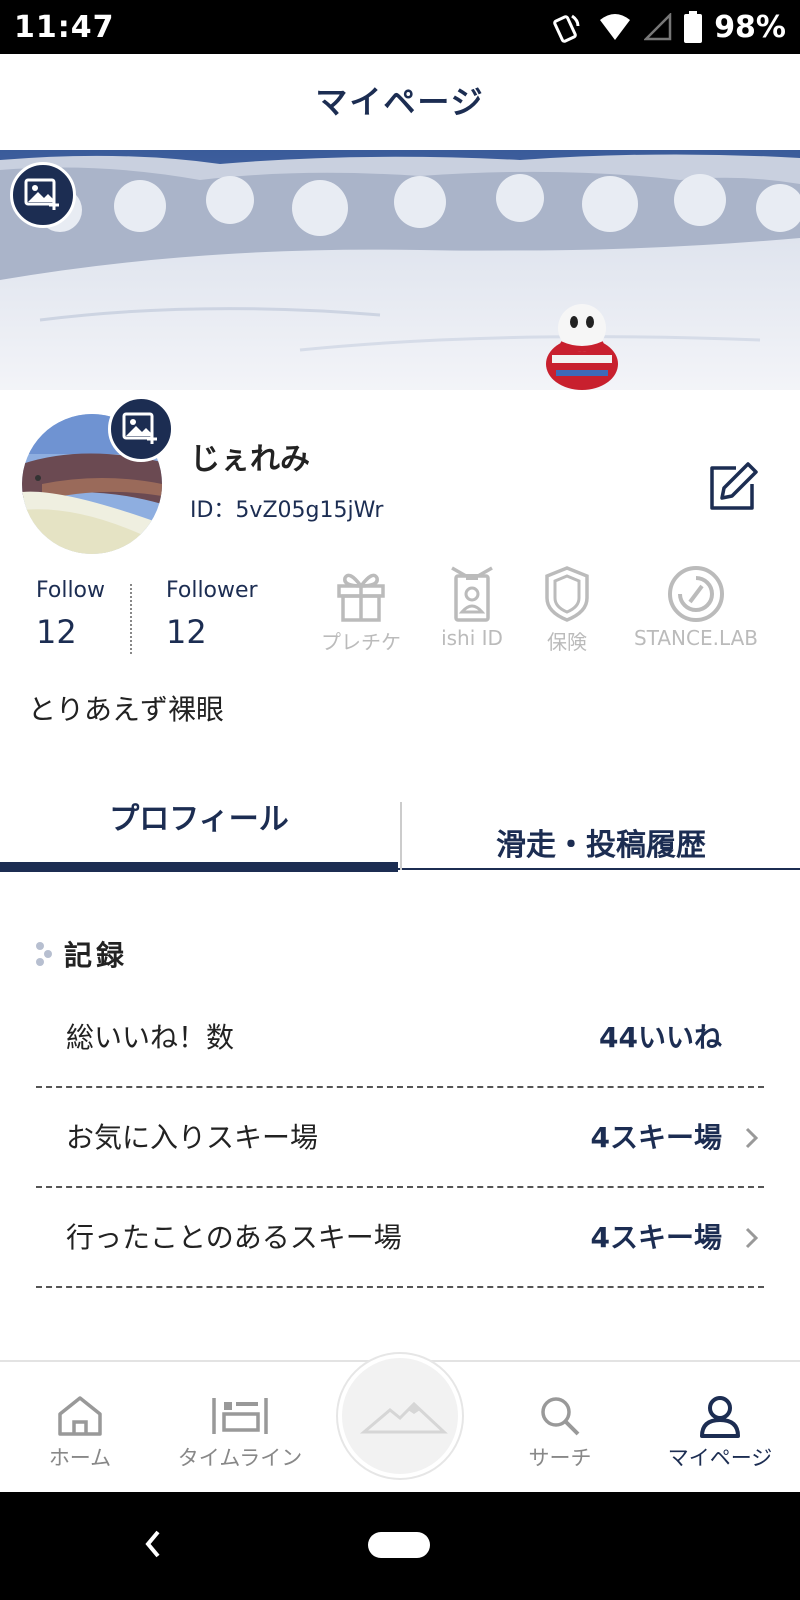  What do you see at coordinates (240, 1416) in the screenshot?
I see `timeline-icon` at bounding box center [240, 1416].